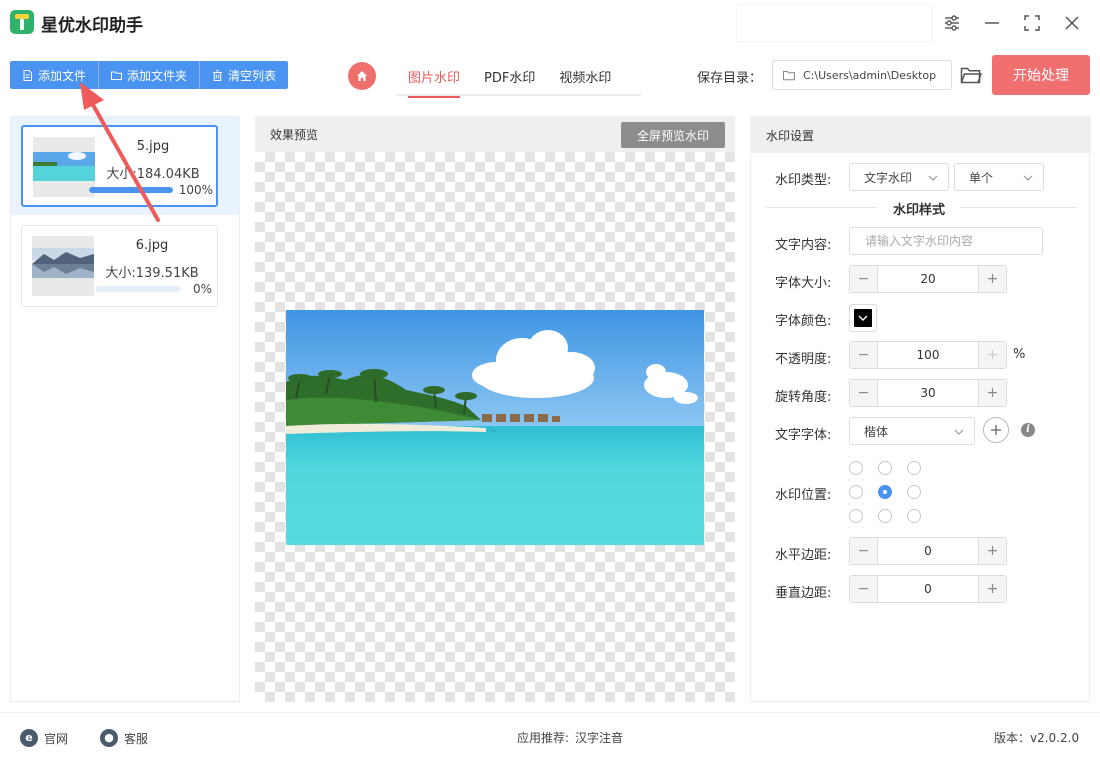  Describe the element at coordinates (119, 266) in the screenshot. I see `file-card: 6.jpg 大小:139.51KB 0%` at that location.